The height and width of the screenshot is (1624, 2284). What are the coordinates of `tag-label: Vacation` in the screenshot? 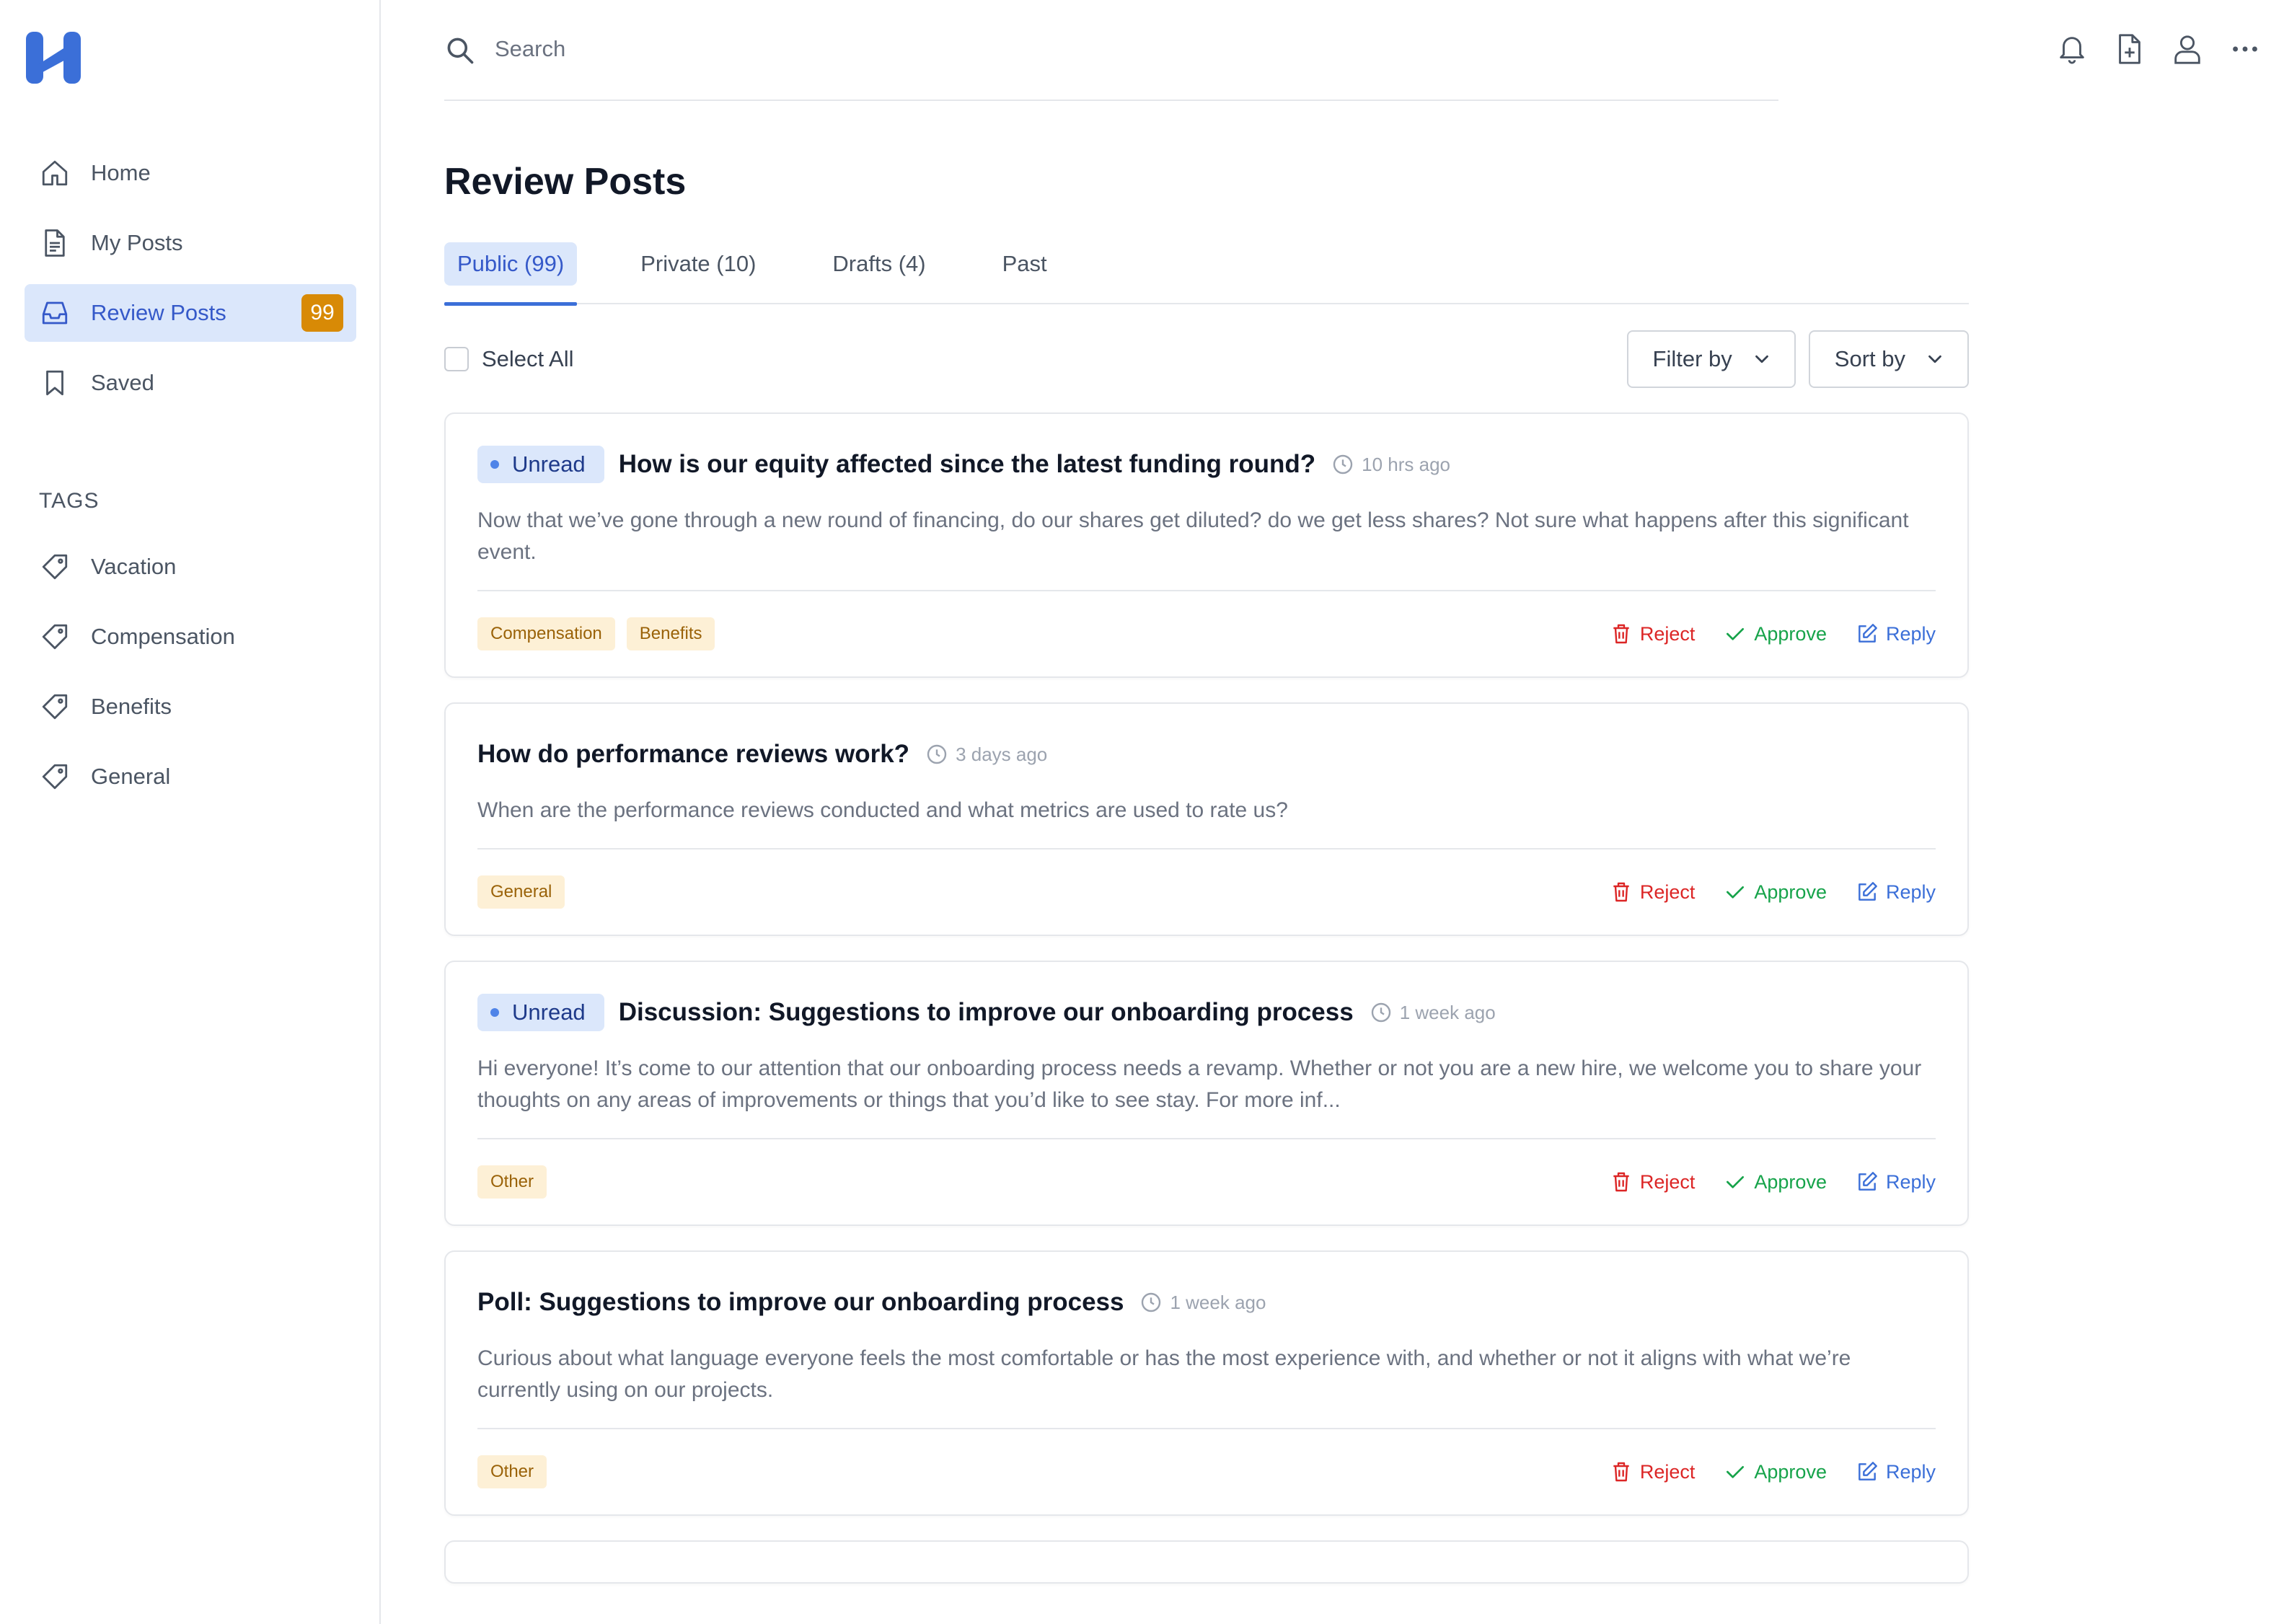 It's located at (134, 566).